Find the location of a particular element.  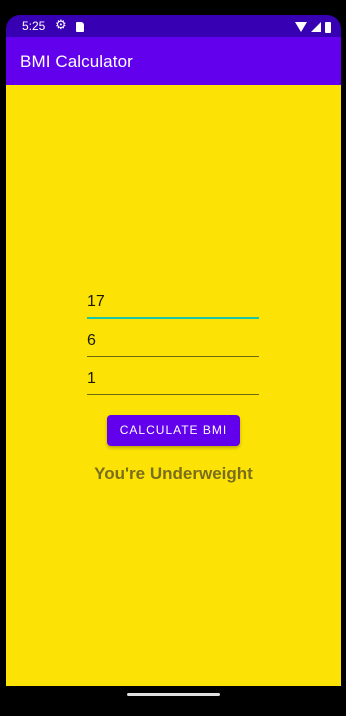

navigation-bar is located at coordinates (173, 701).